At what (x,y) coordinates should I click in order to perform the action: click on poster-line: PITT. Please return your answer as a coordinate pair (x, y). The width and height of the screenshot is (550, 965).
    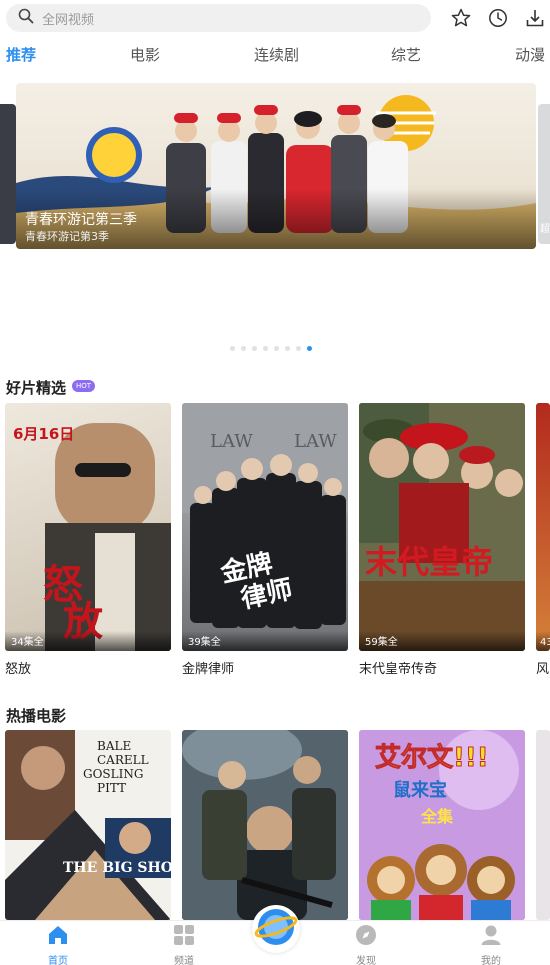
    Looking at the image, I should click on (111, 788).